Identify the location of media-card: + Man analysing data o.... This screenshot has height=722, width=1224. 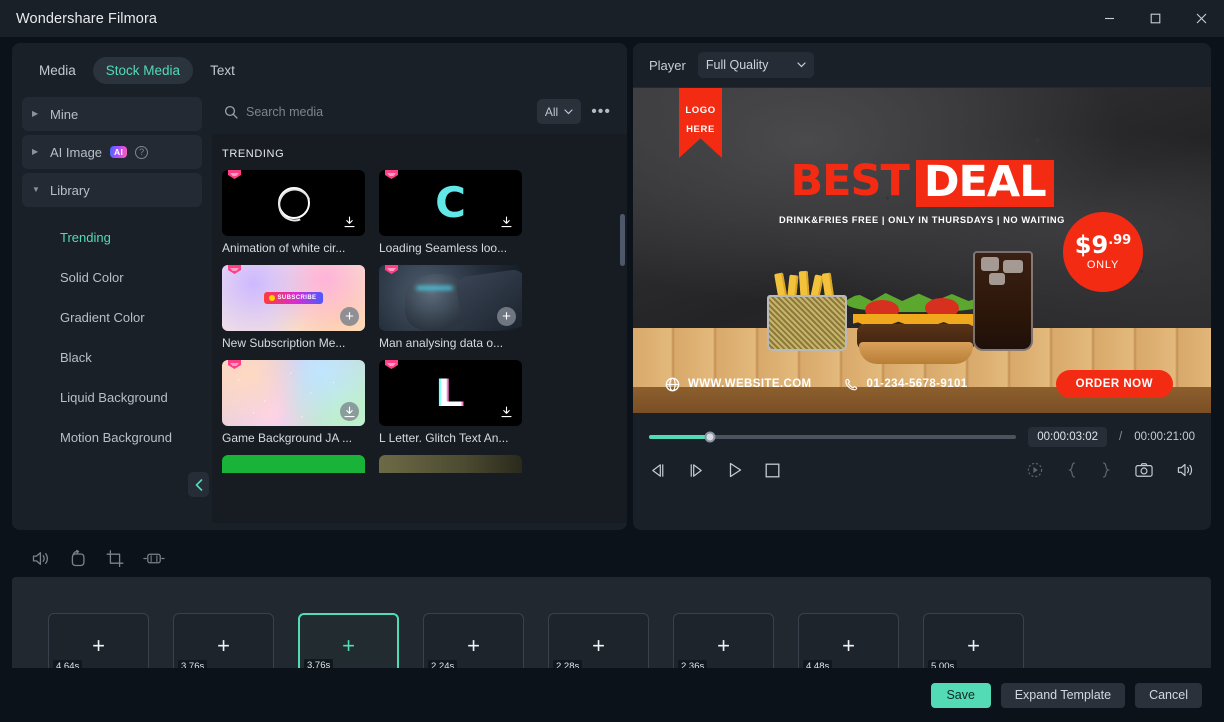
(450, 307).